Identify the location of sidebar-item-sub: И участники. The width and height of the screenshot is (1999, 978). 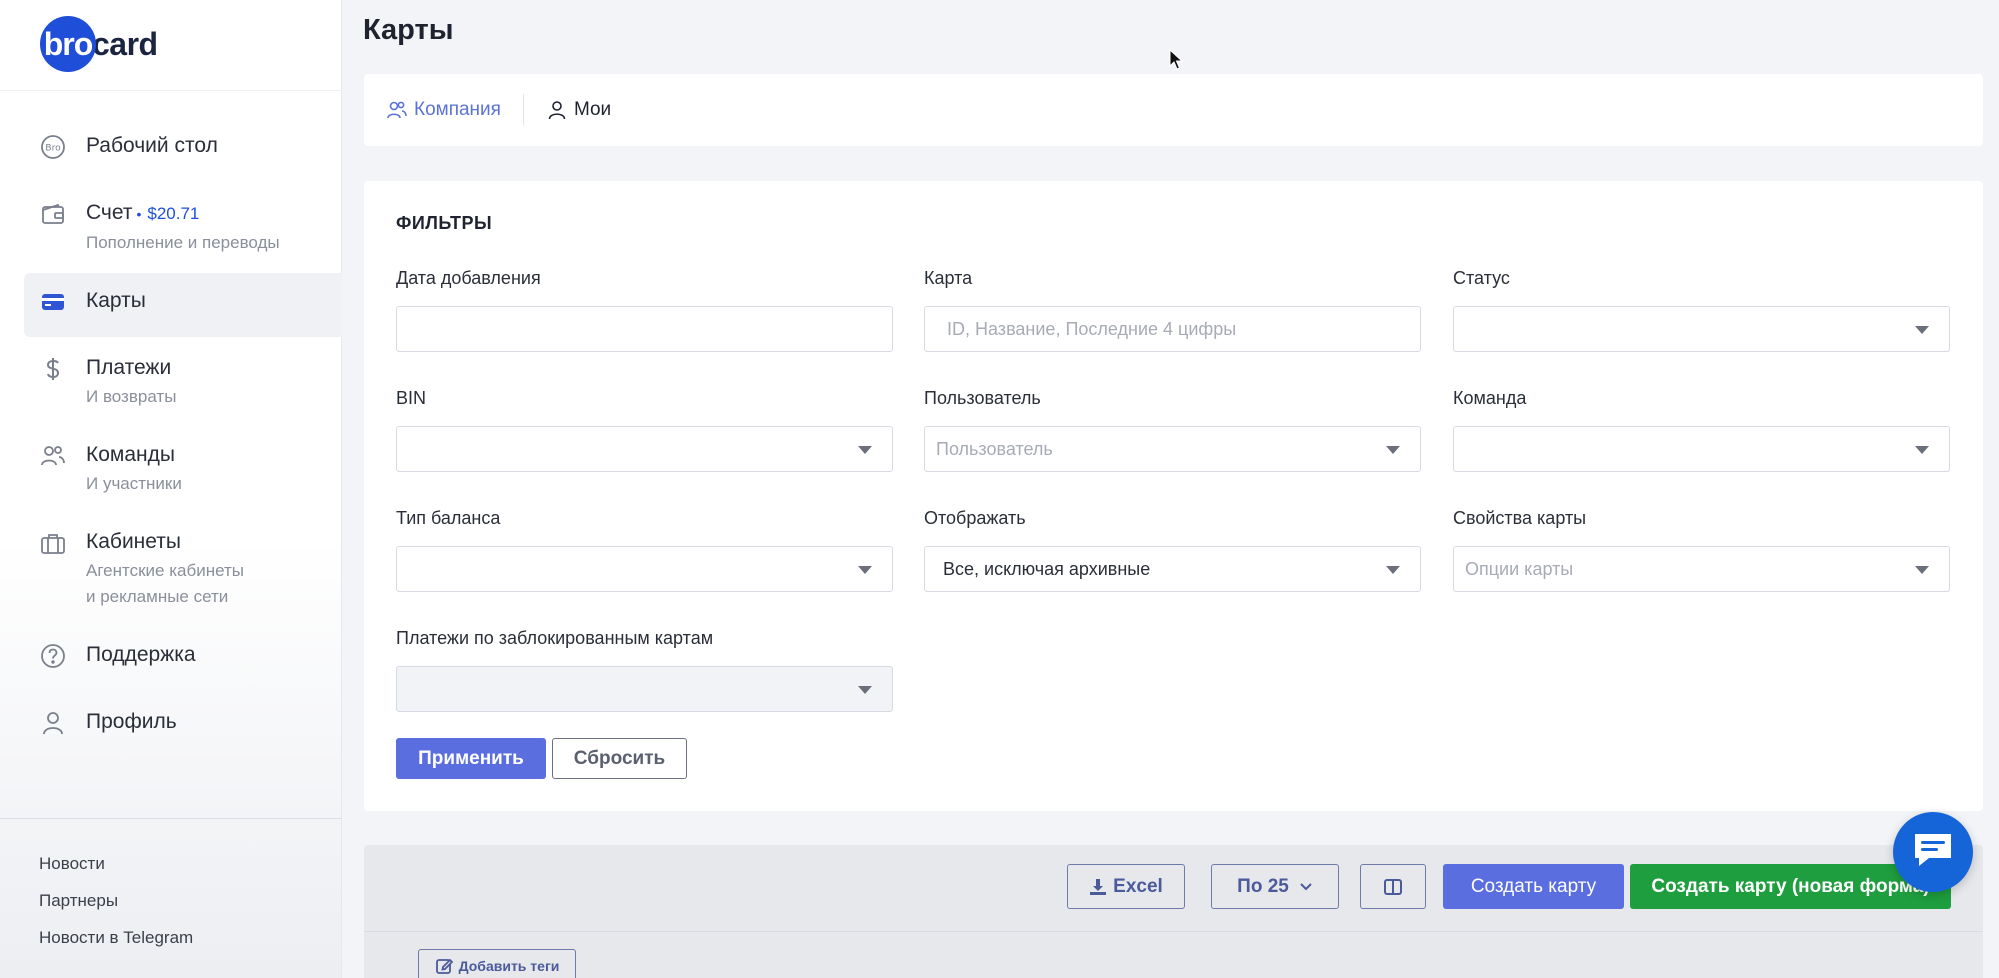
(134, 483).